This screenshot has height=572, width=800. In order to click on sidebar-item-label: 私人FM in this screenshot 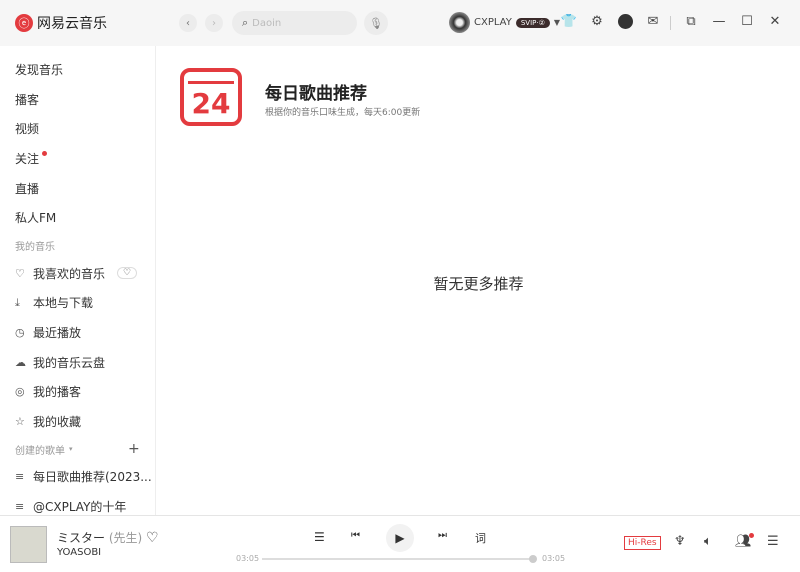, I will do `click(36, 218)`.